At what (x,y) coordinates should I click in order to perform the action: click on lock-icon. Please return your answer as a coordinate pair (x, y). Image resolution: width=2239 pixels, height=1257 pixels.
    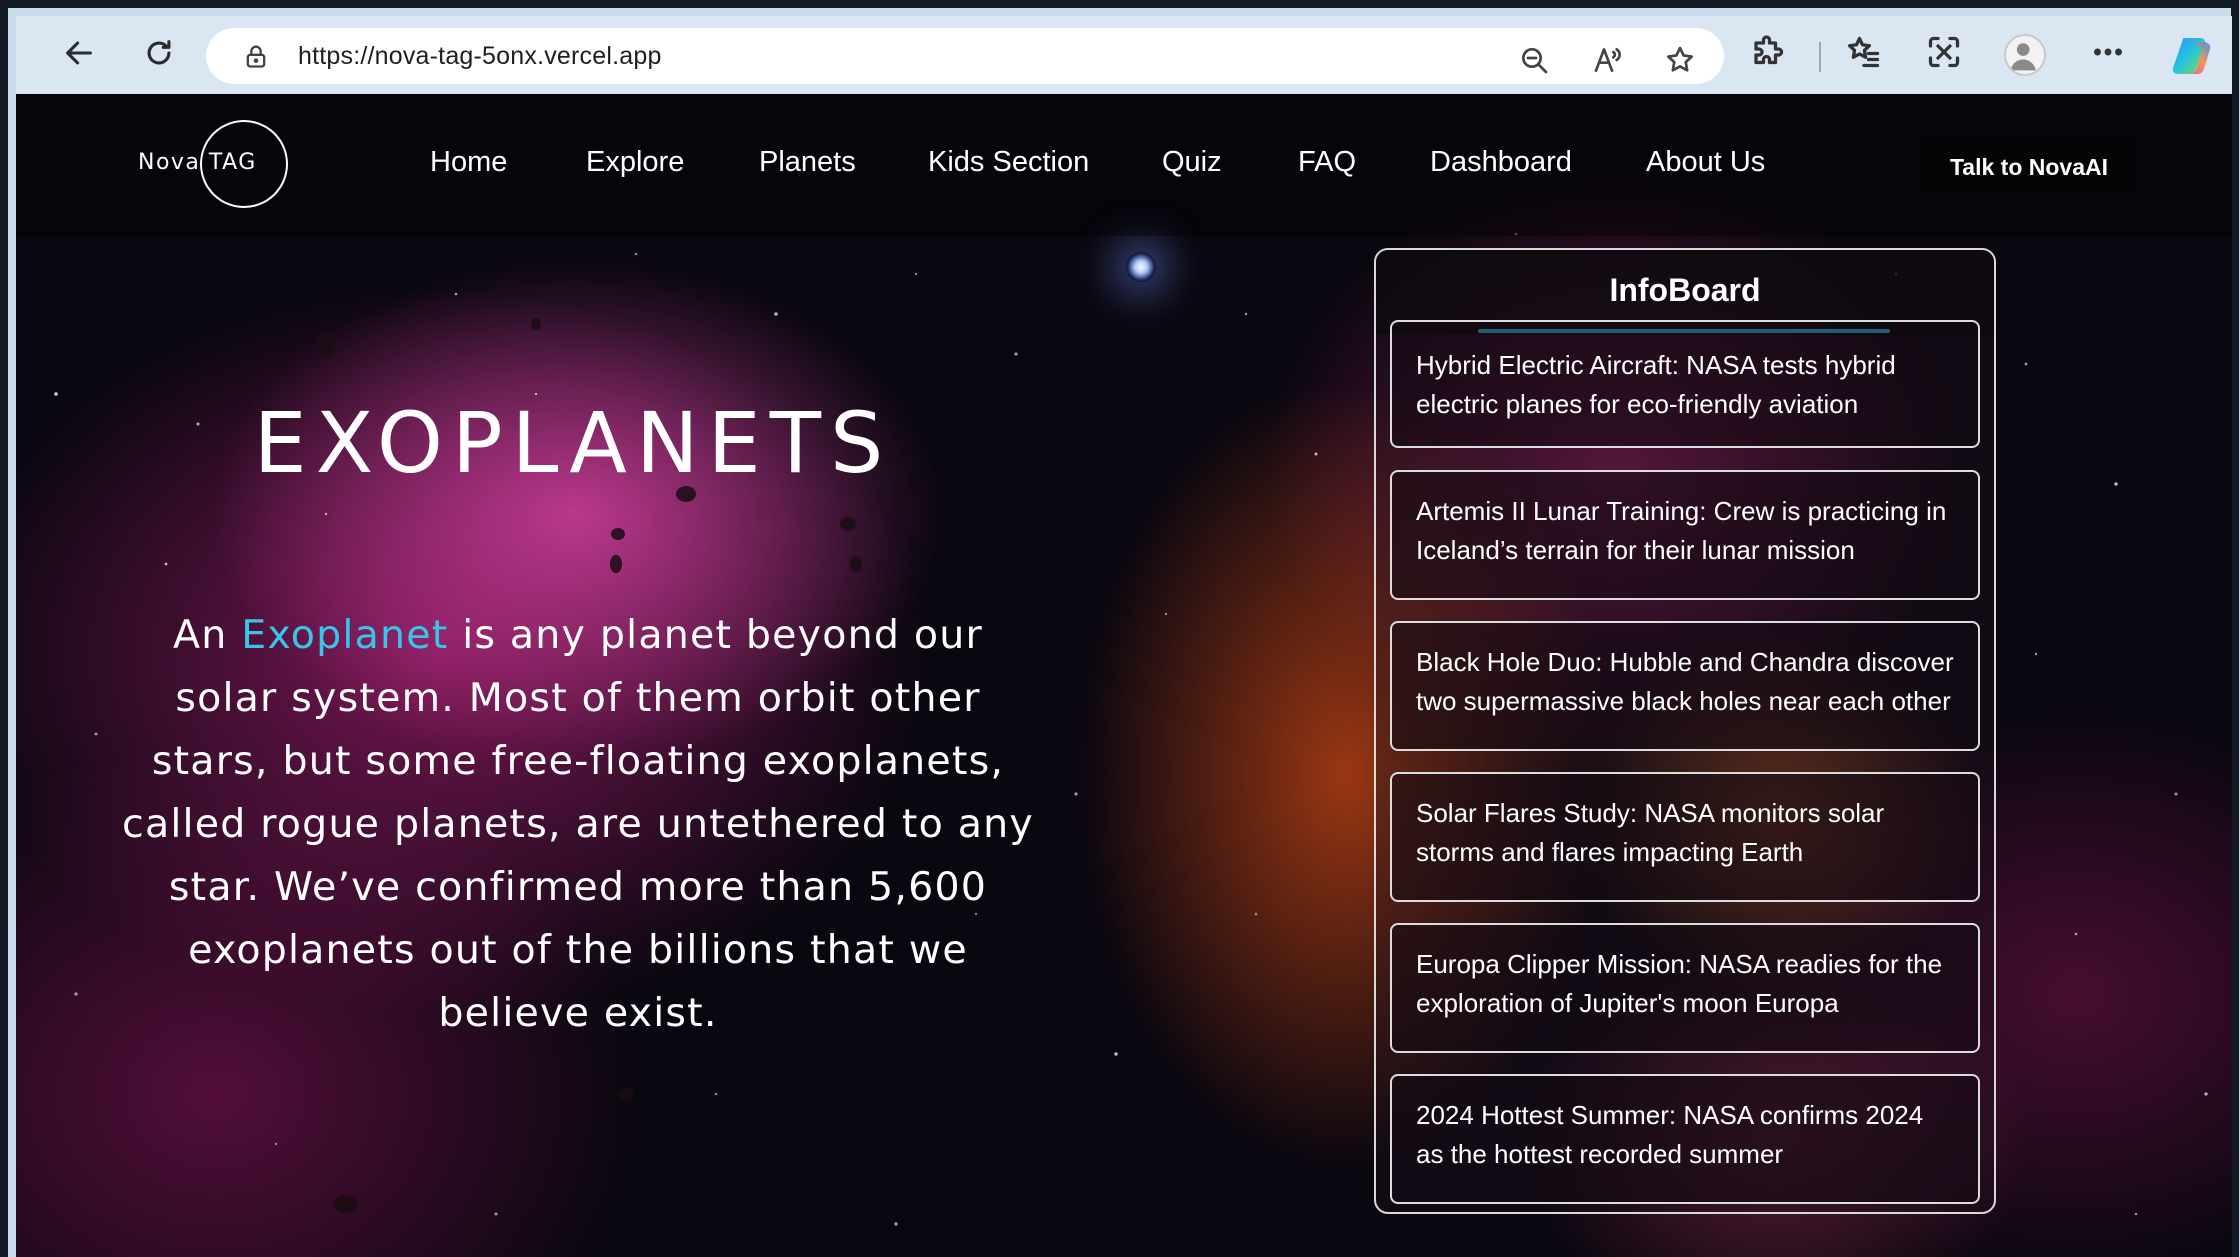
    Looking at the image, I should click on (256, 56).